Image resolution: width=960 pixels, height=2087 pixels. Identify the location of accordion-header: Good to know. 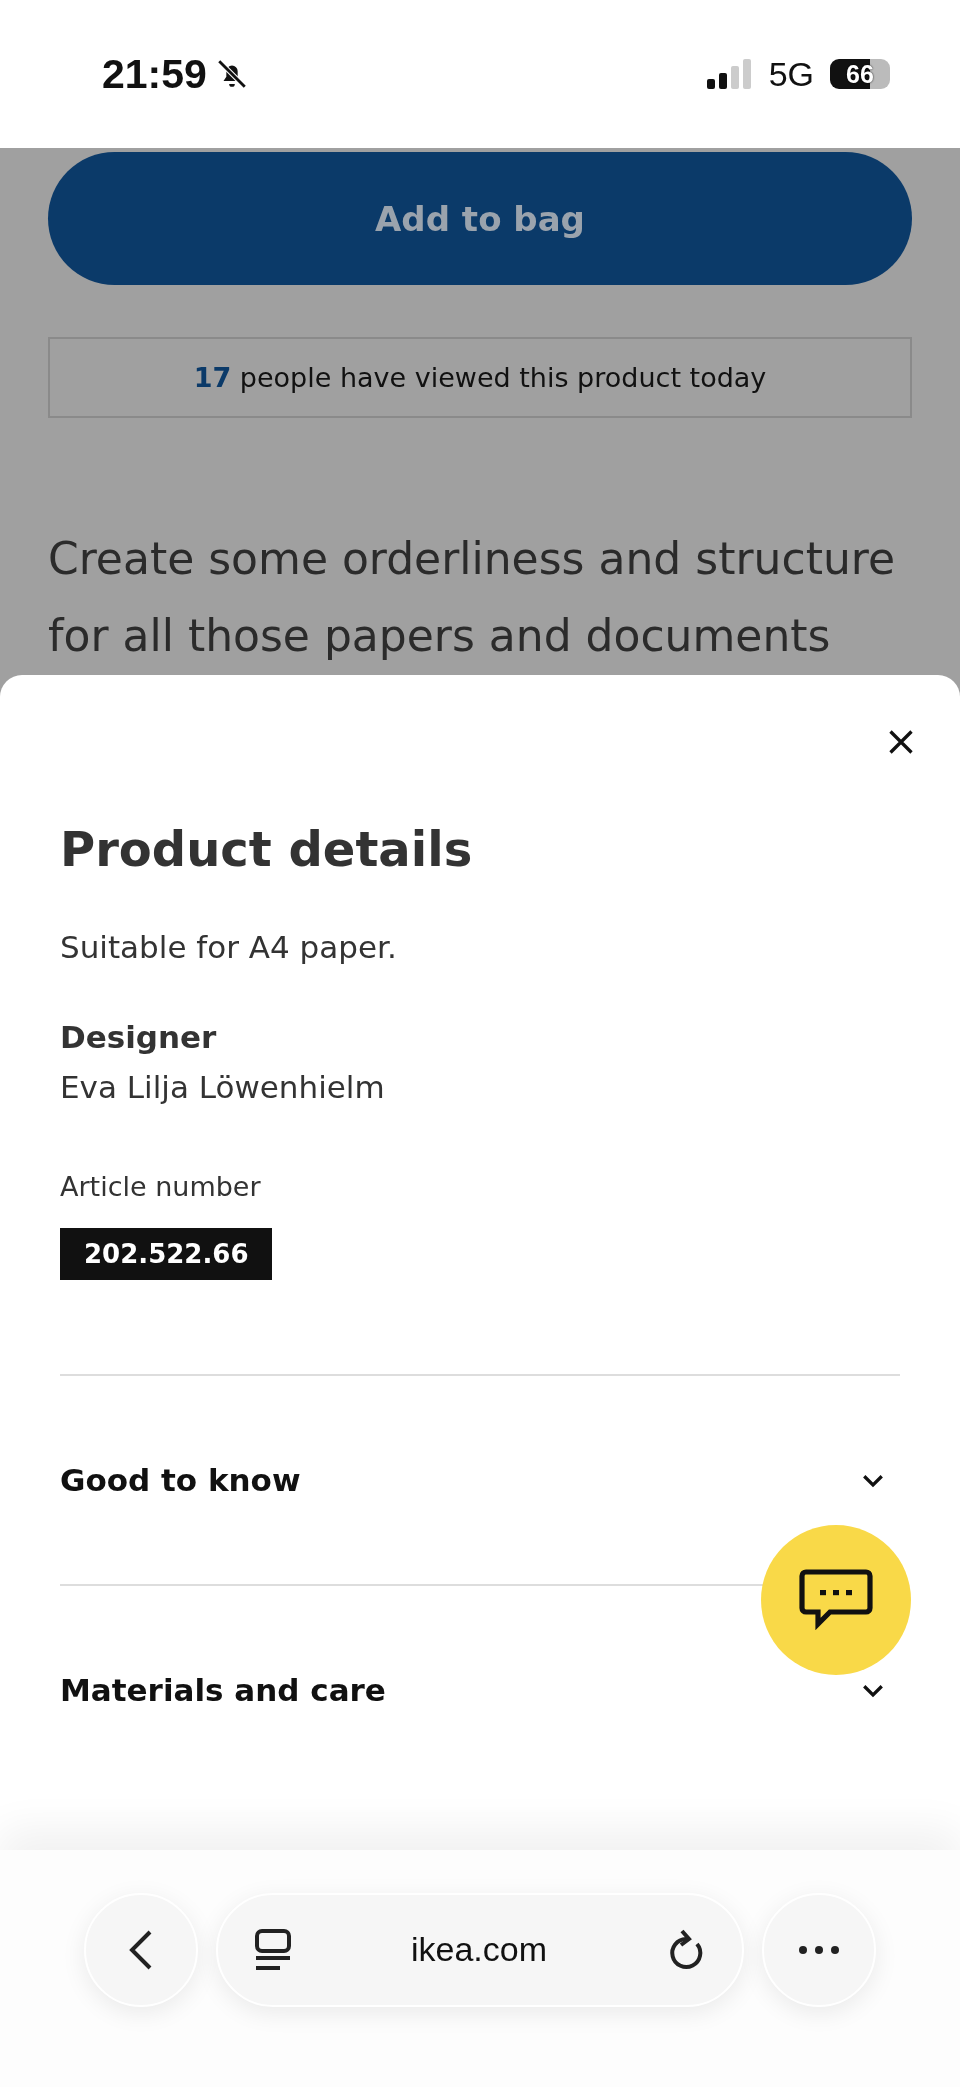
(180, 1480).